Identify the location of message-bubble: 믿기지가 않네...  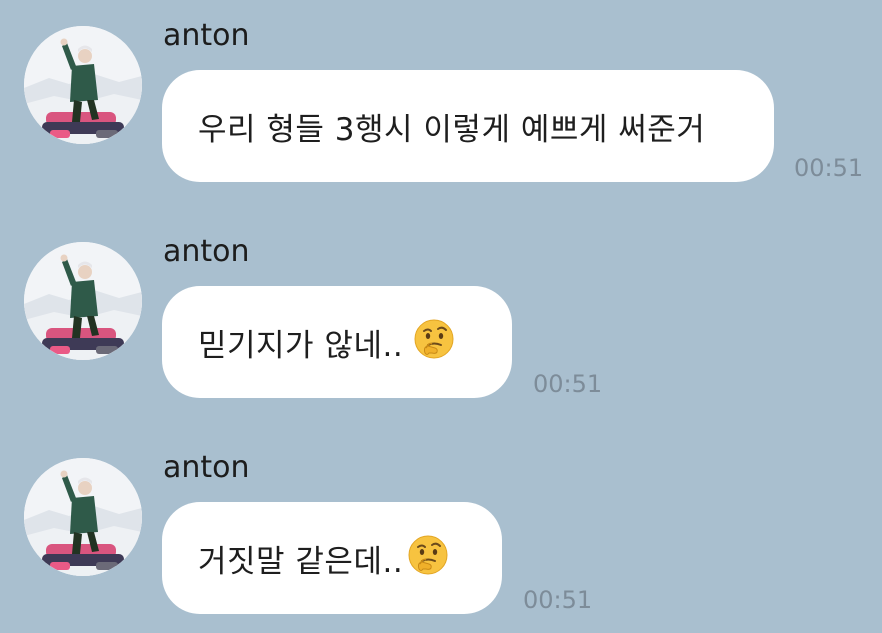
(337, 342).